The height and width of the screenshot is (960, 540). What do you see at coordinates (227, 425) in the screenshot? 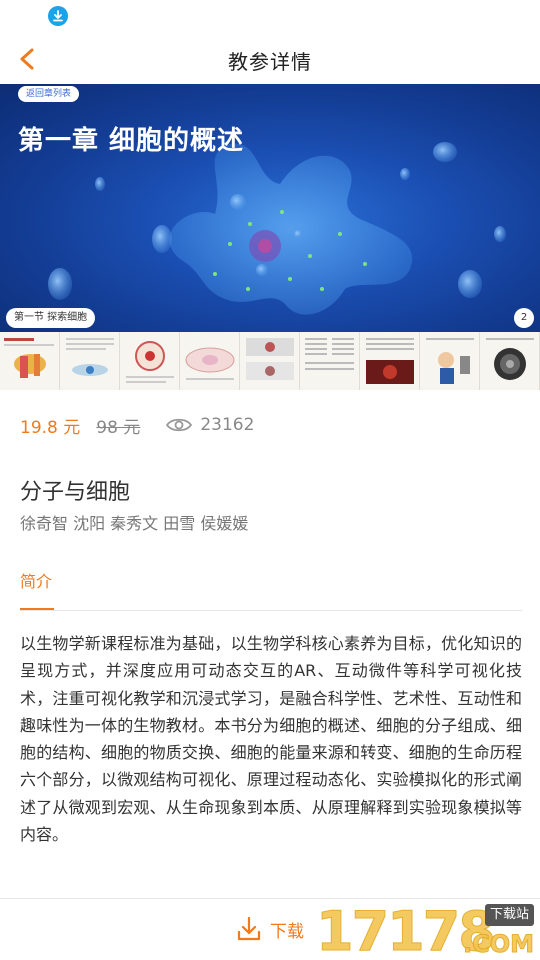
I see `view-count: 23162` at bounding box center [227, 425].